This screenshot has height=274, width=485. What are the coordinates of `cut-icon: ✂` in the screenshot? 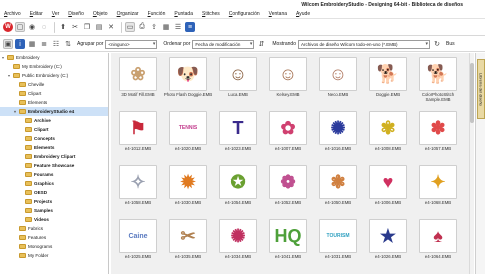 It's located at (75, 27).